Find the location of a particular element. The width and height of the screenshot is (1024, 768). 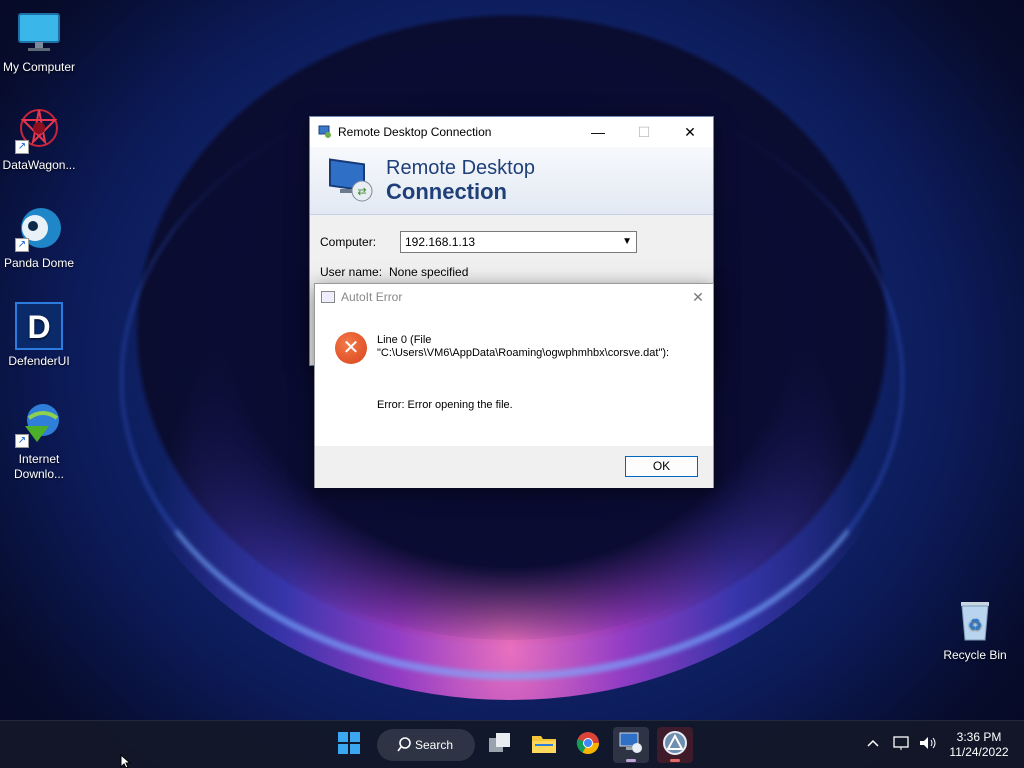

search-icon is located at coordinates (404, 748).